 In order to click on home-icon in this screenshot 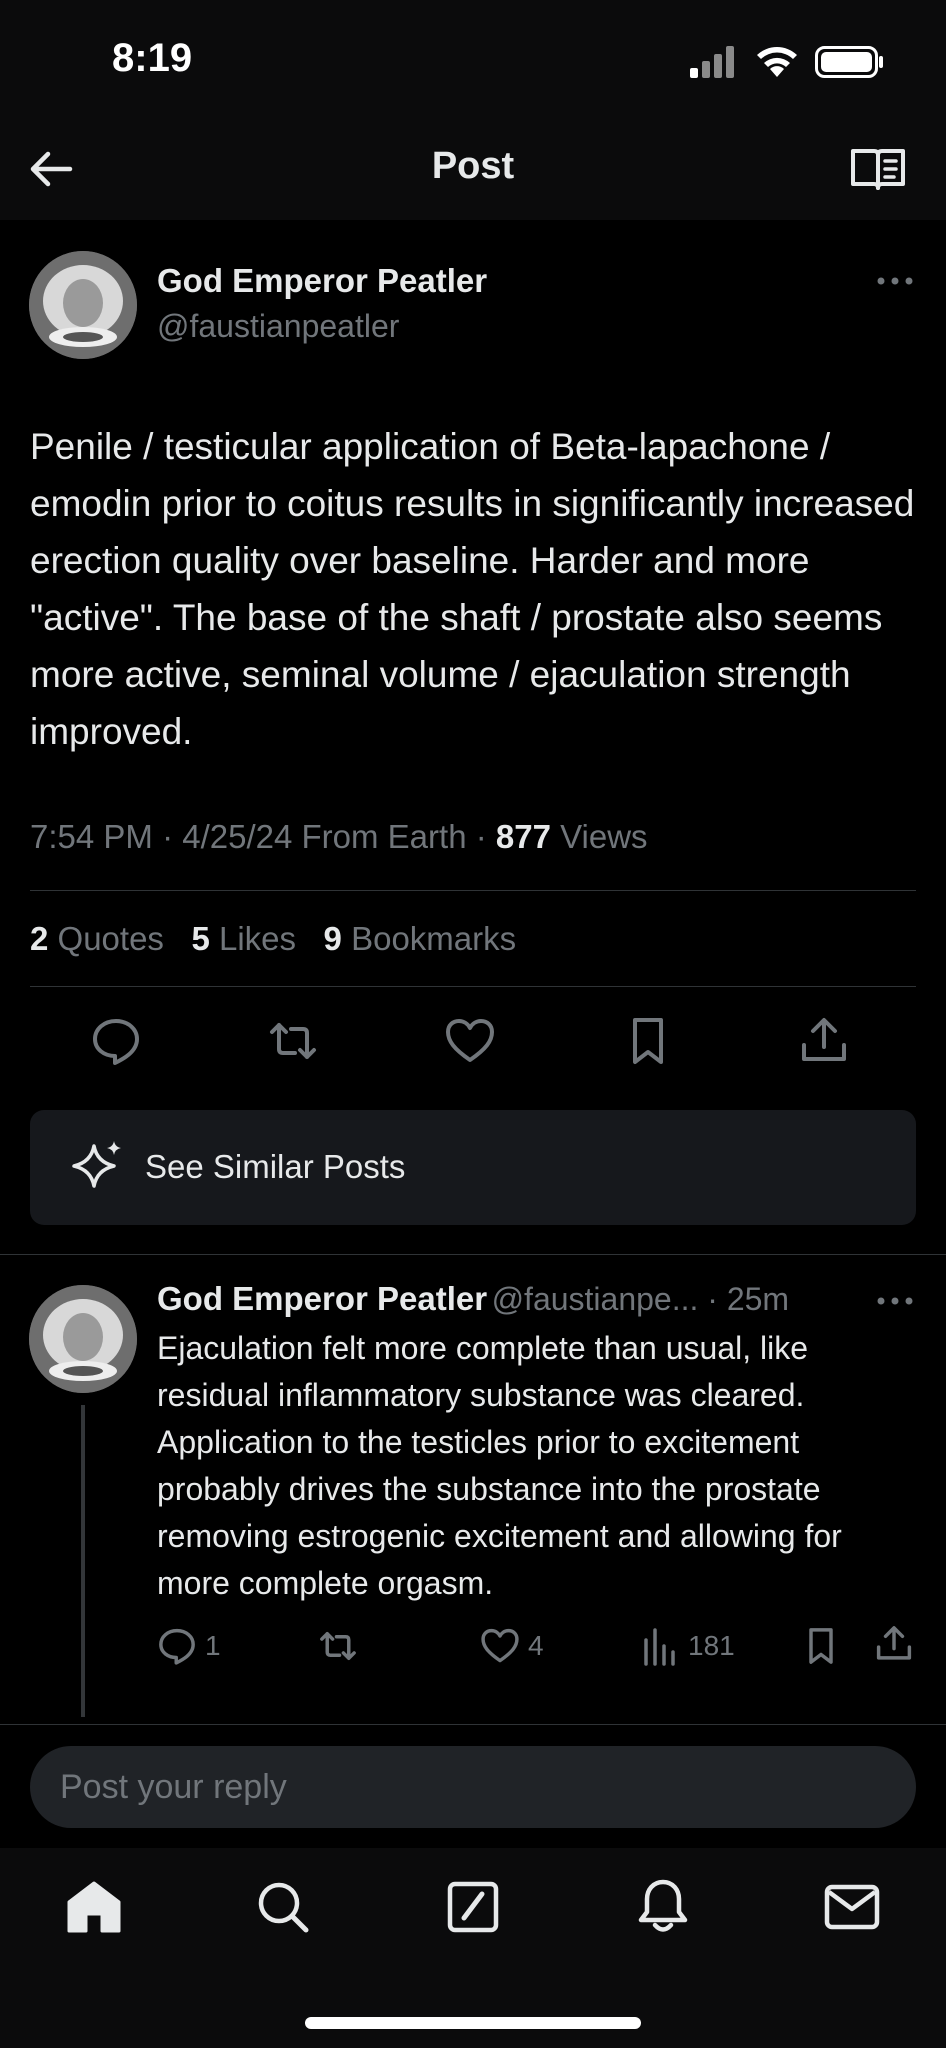, I will do `click(94, 1907)`.